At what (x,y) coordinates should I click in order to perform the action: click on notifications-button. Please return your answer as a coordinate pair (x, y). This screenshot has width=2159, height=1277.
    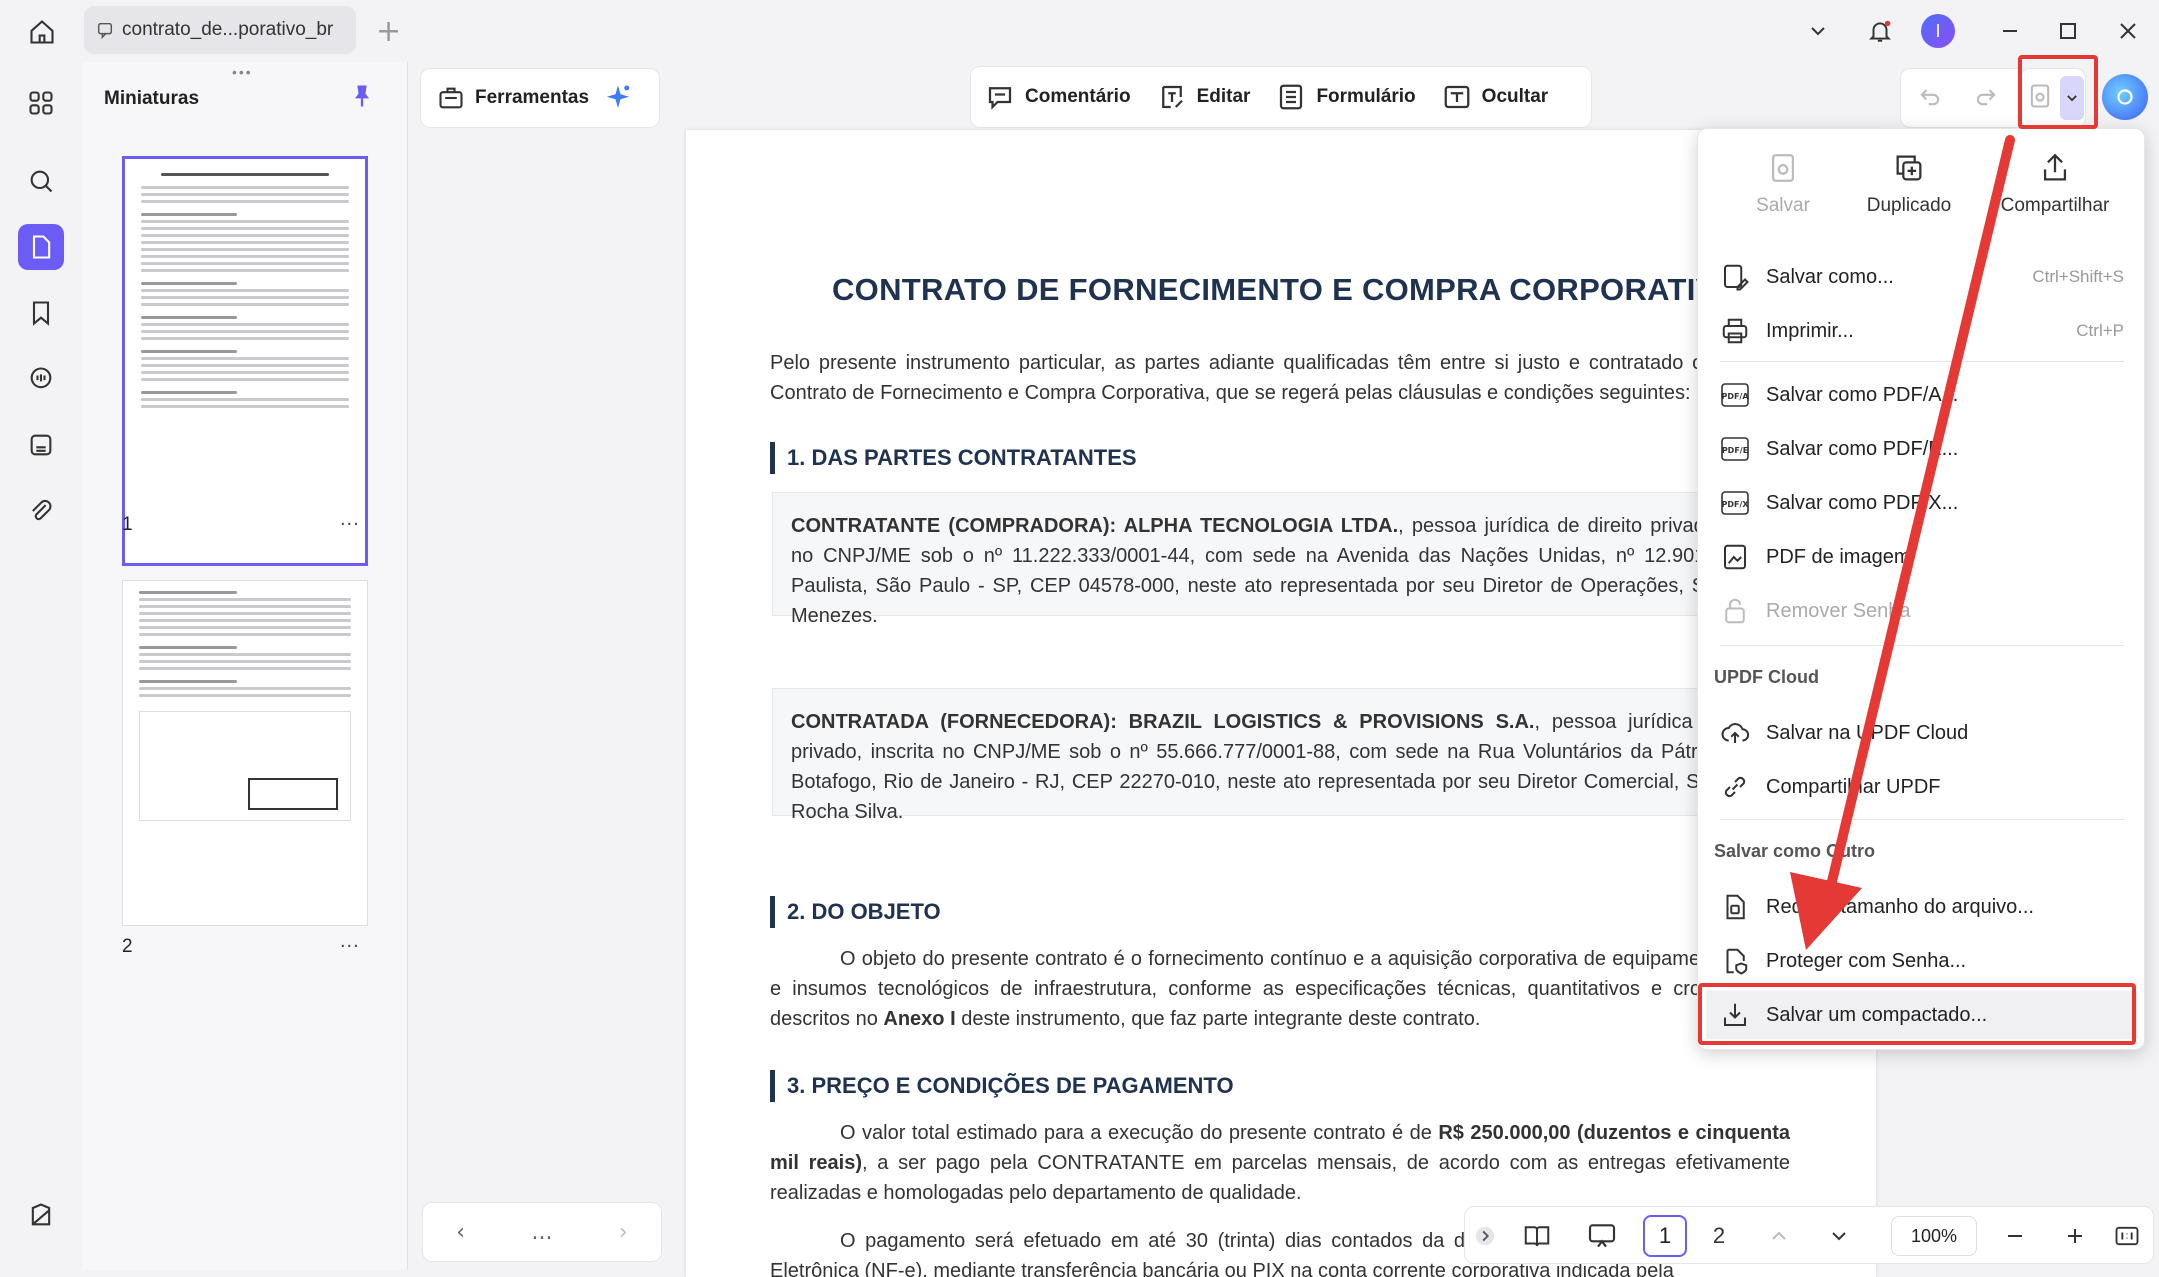
    Looking at the image, I should click on (1880, 31).